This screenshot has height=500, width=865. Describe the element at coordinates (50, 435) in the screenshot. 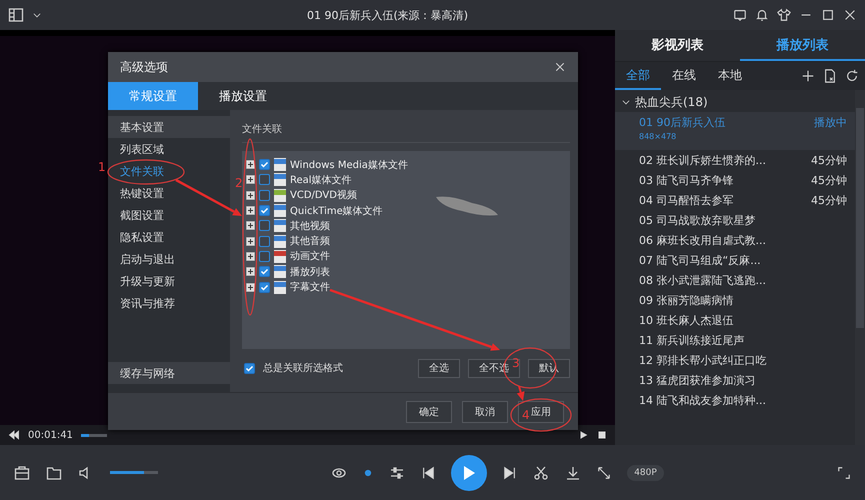

I see `time-label: 00:01:41` at that location.